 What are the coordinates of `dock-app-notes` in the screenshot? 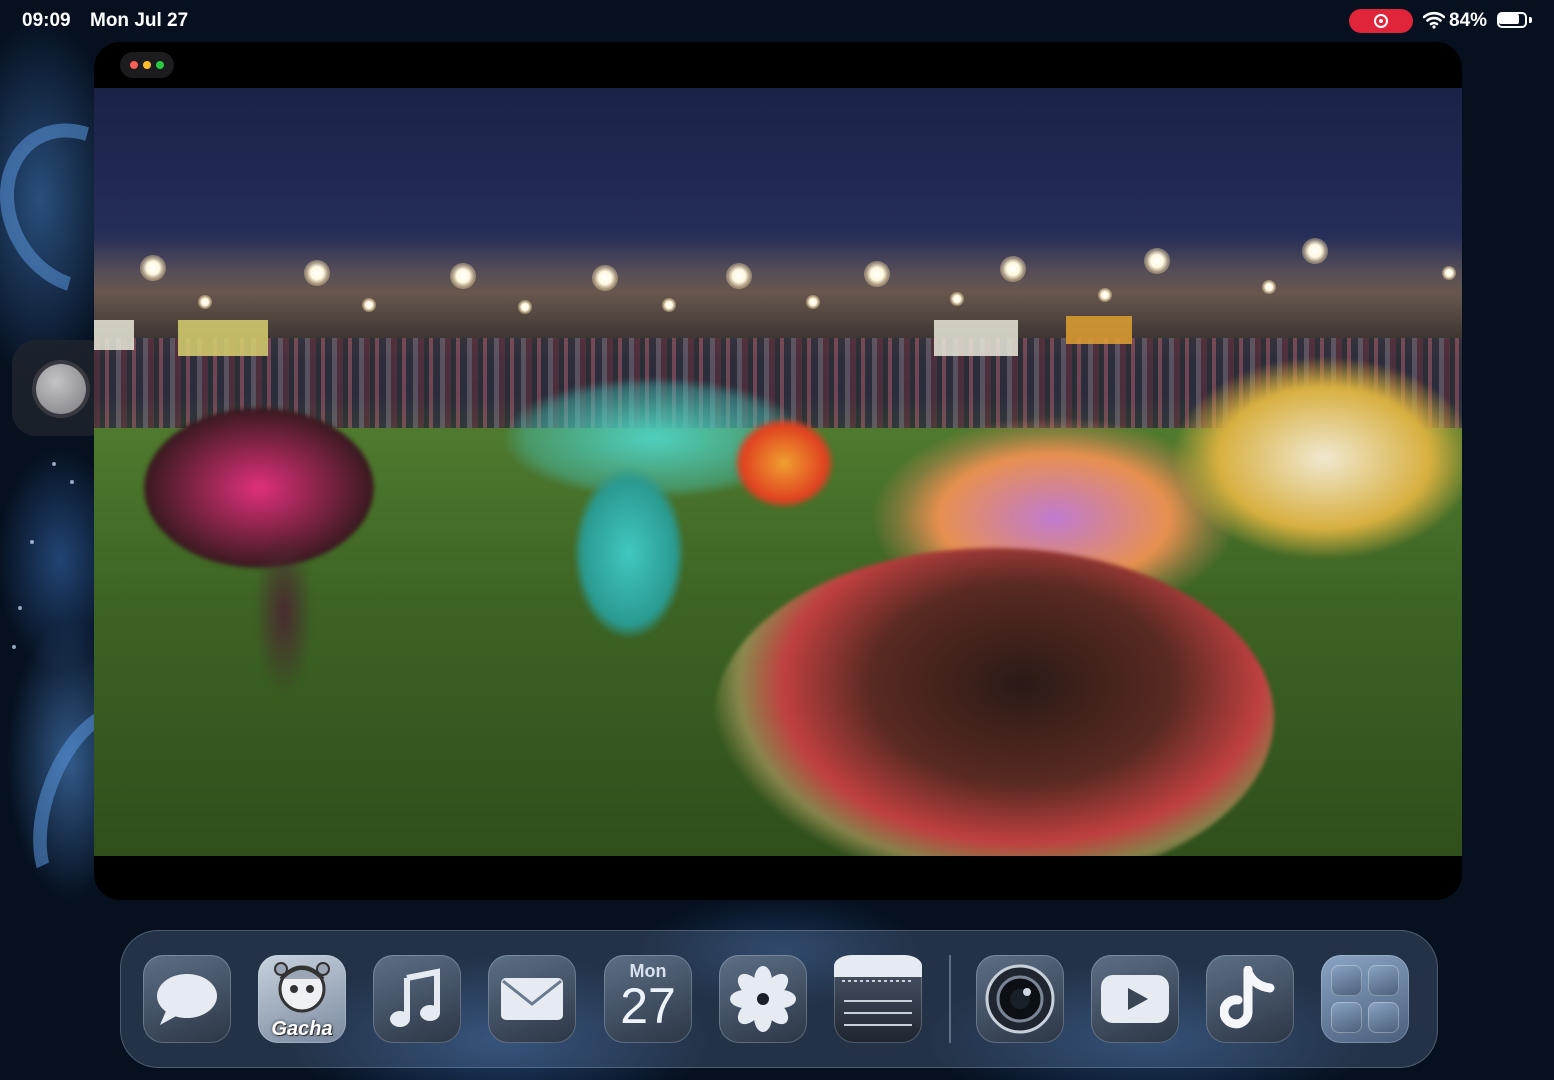 It's located at (878, 999).